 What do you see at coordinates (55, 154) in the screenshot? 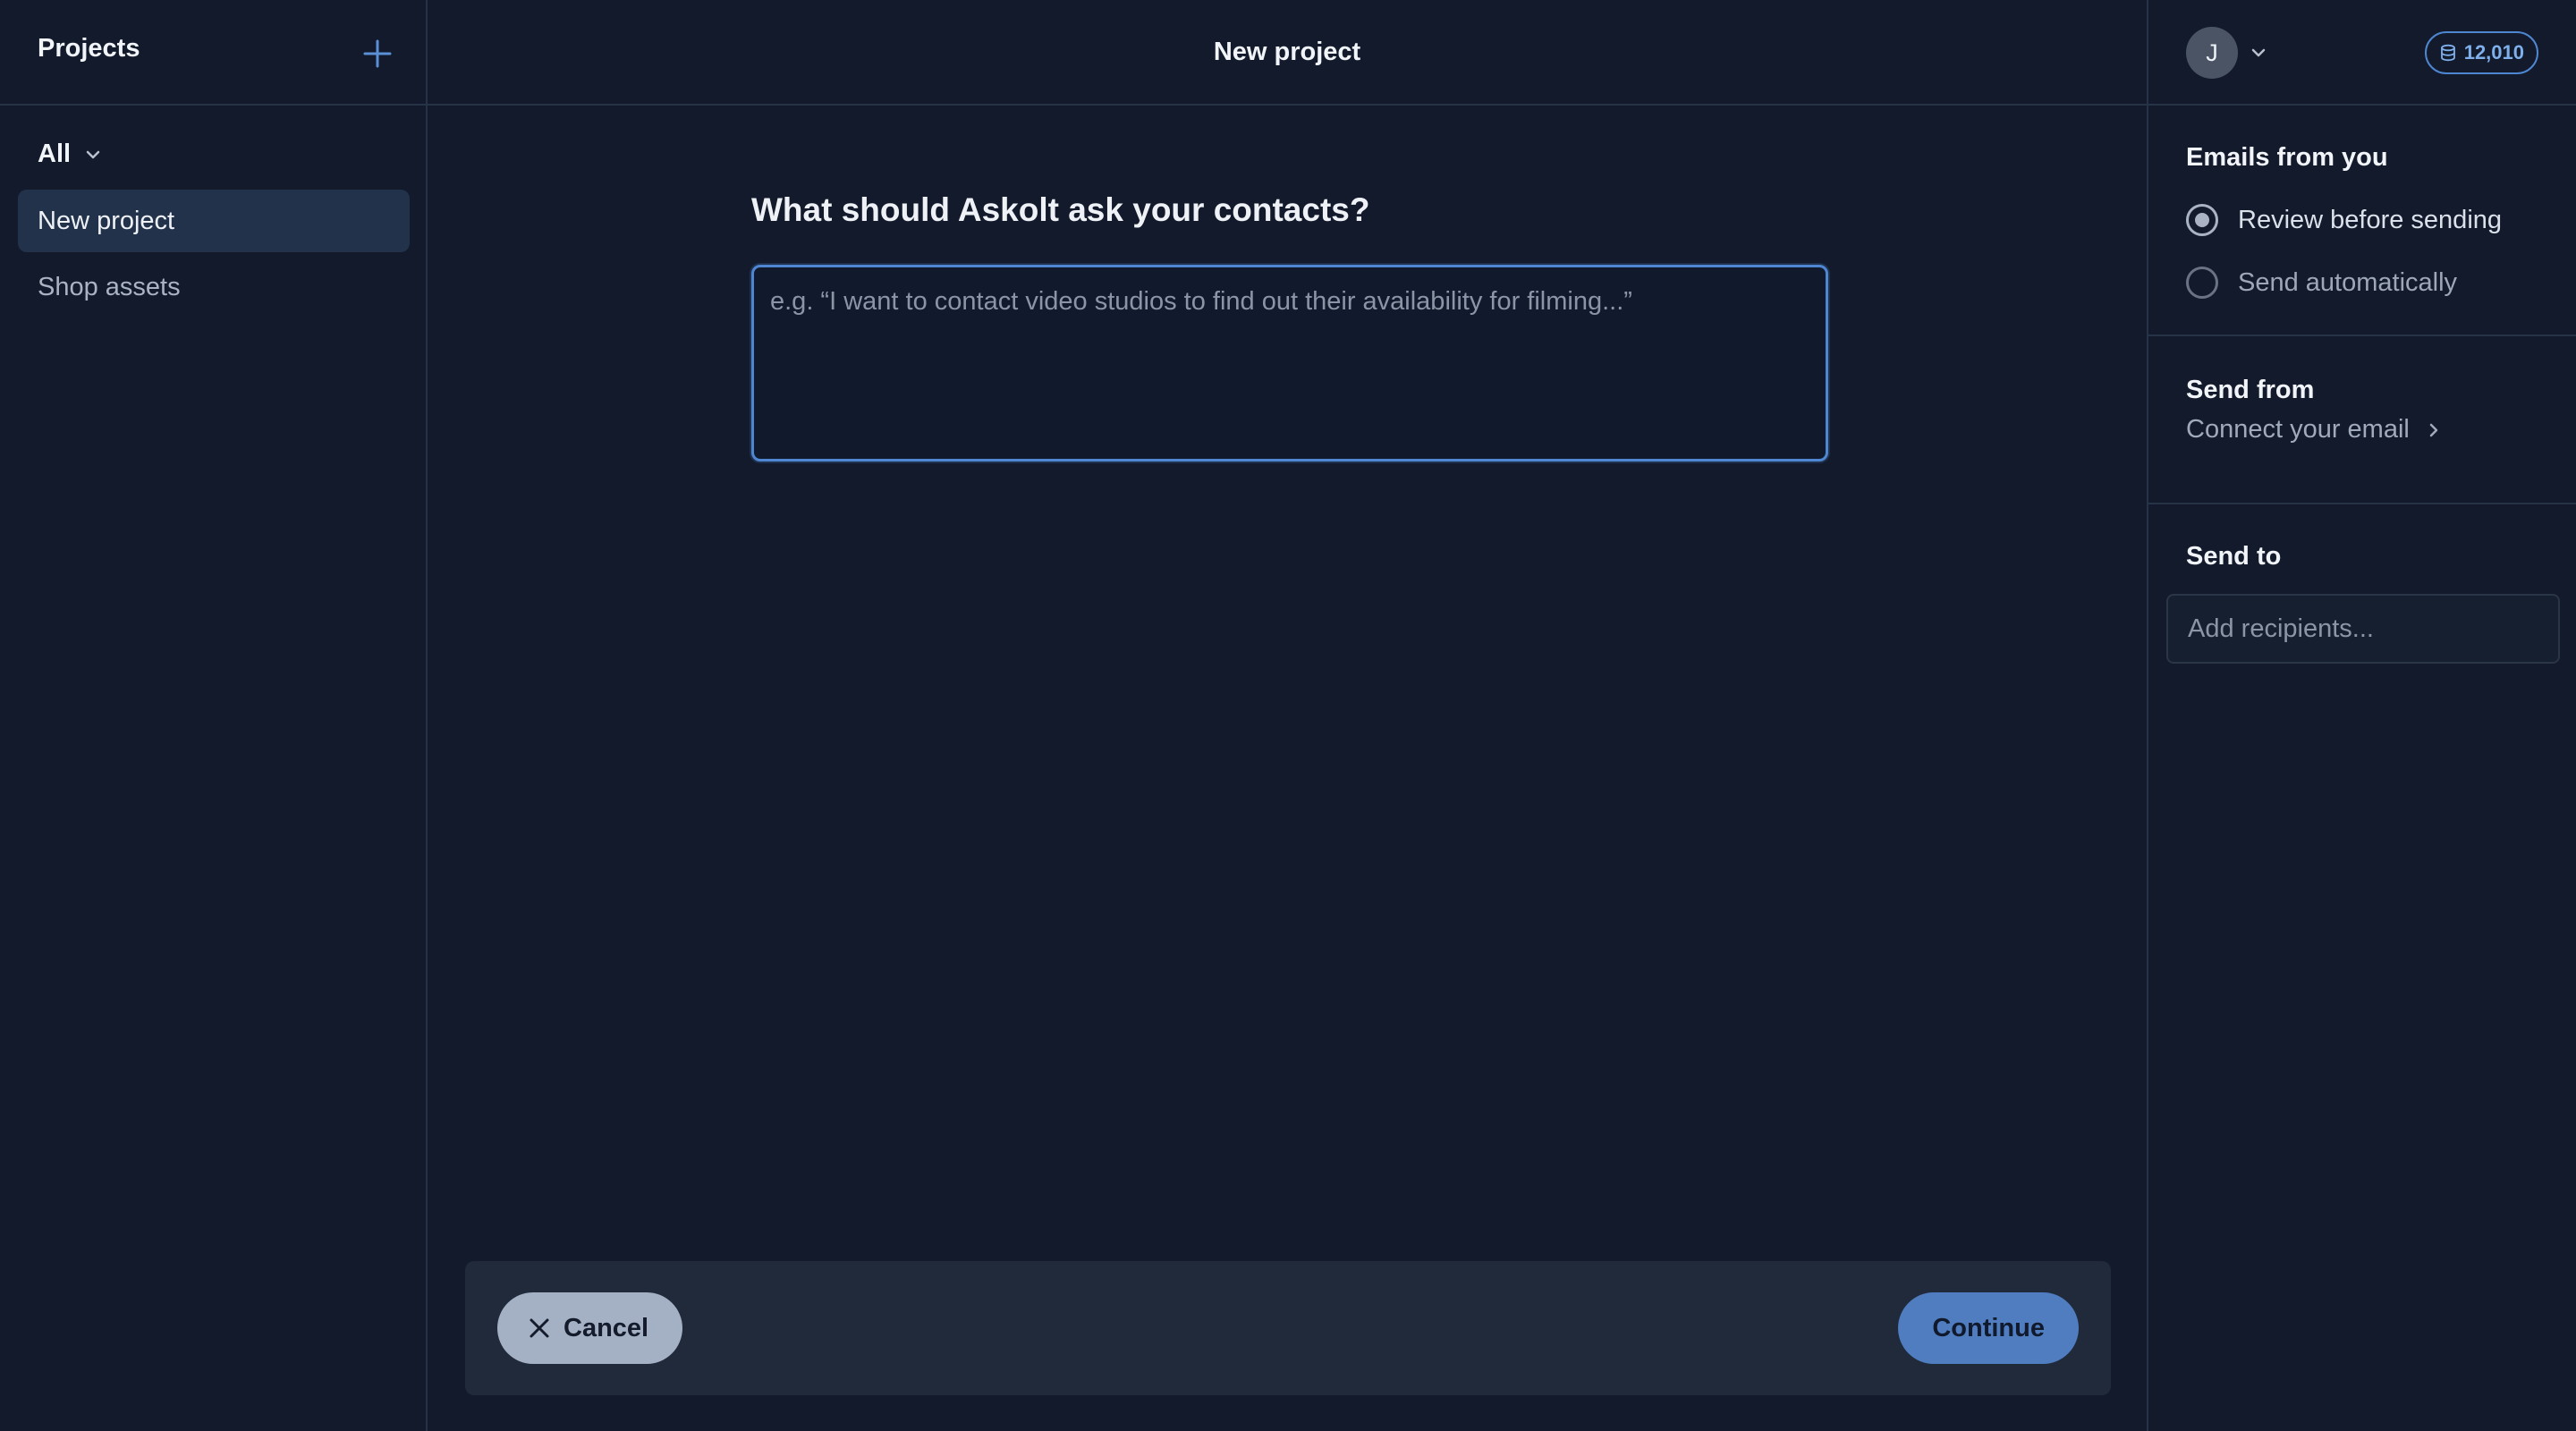
I see `filter-label: All` at bounding box center [55, 154].